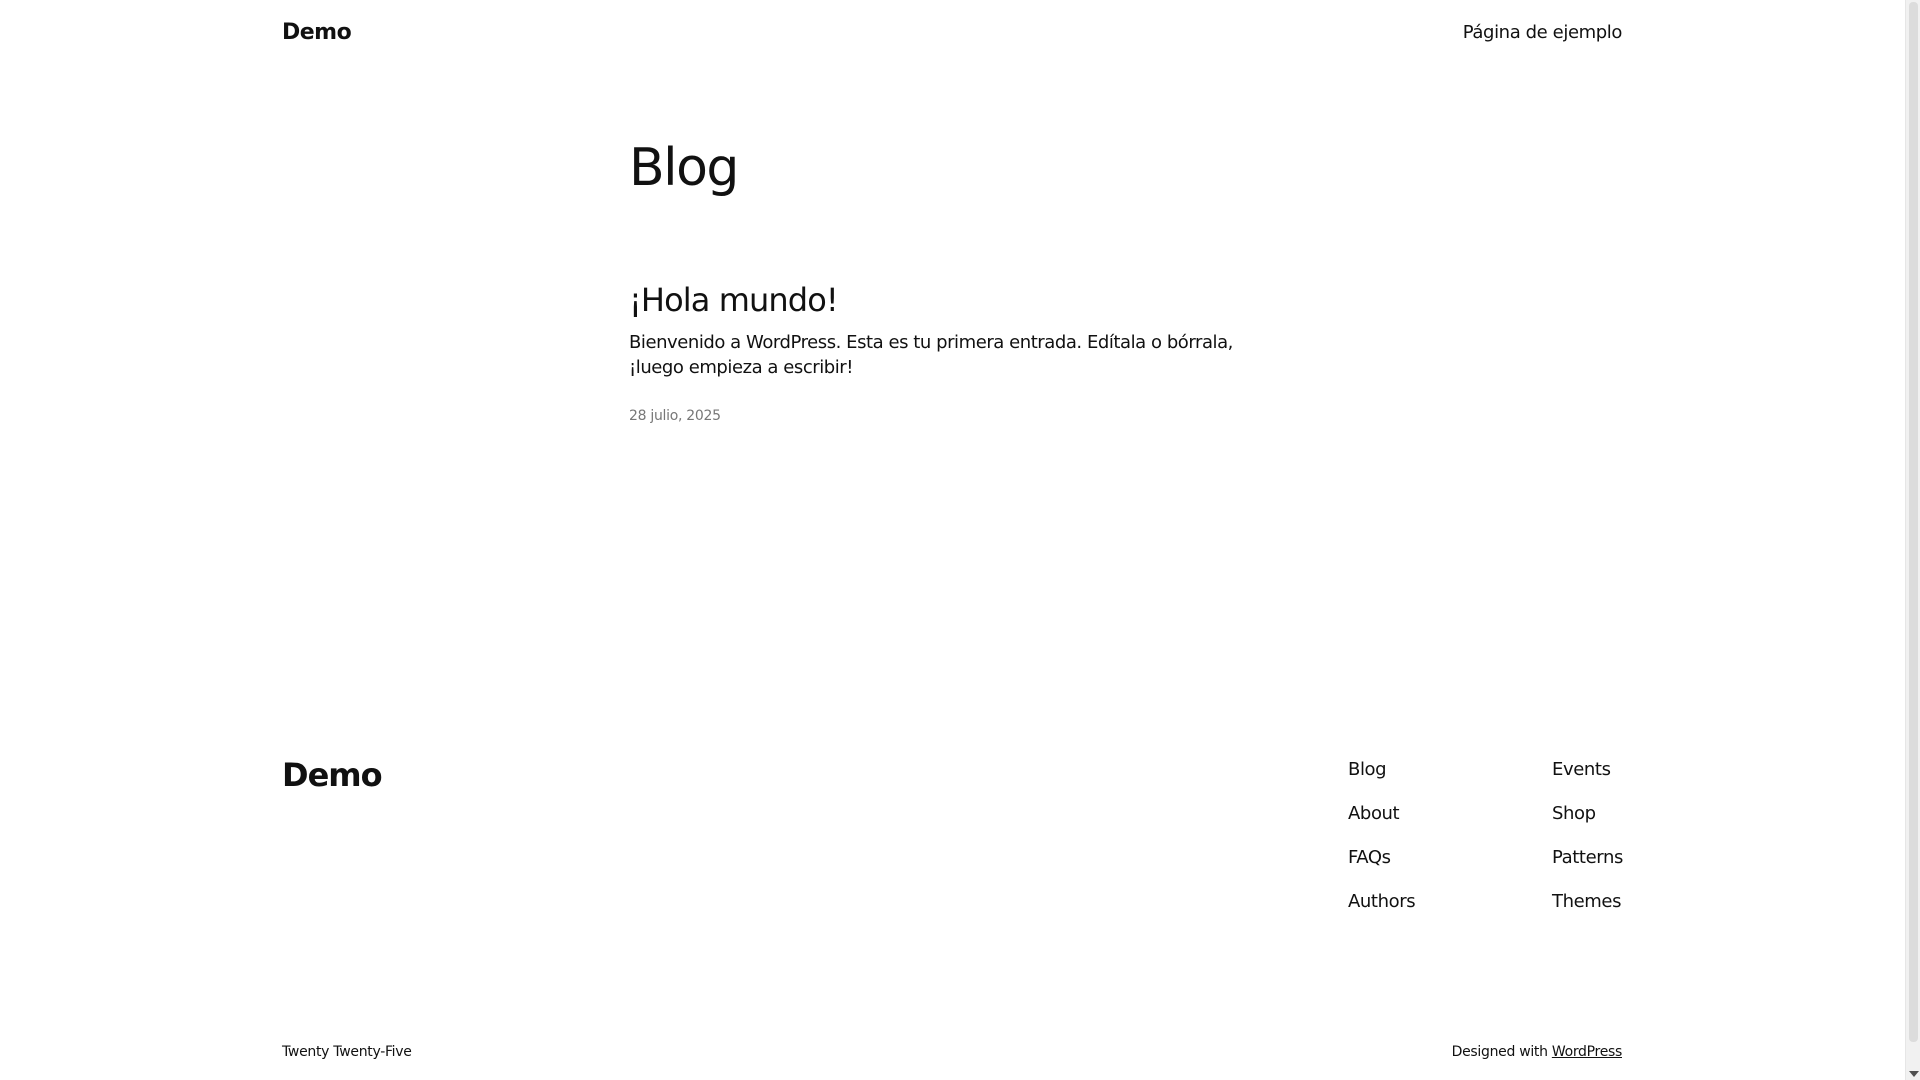 The image size is (1920, 1080). Describe the element at coordinates (1587, 1052) in the screenshot. I see `wordpress-link: WordPress` at that location.